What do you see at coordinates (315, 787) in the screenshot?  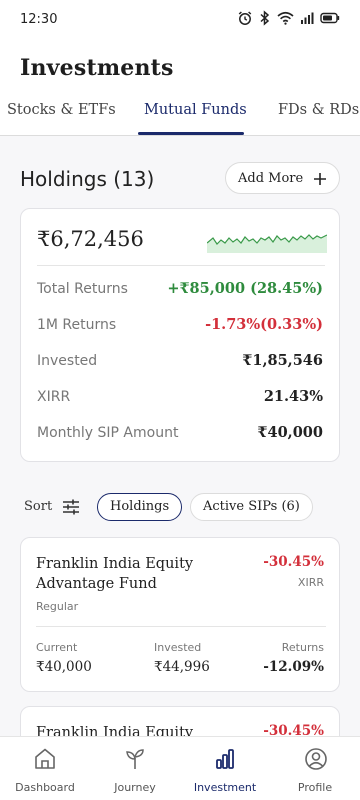 I see `nav-label-profile: Profile` at bounding box center [315, 787].